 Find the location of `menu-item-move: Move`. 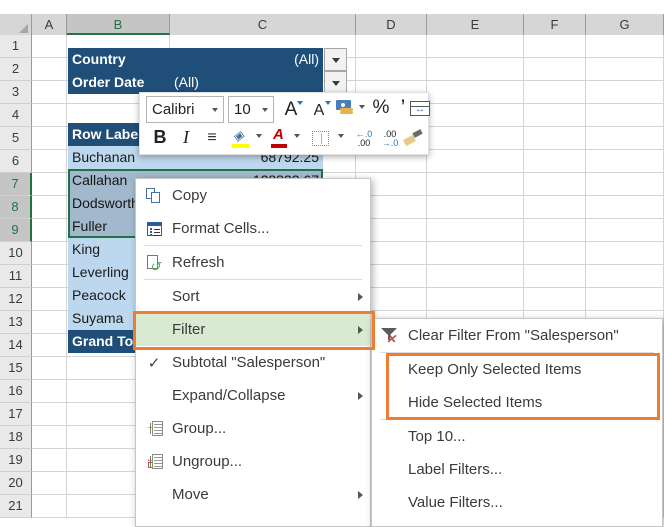

menu-item-move: Move is located at coordinates (253, 494).